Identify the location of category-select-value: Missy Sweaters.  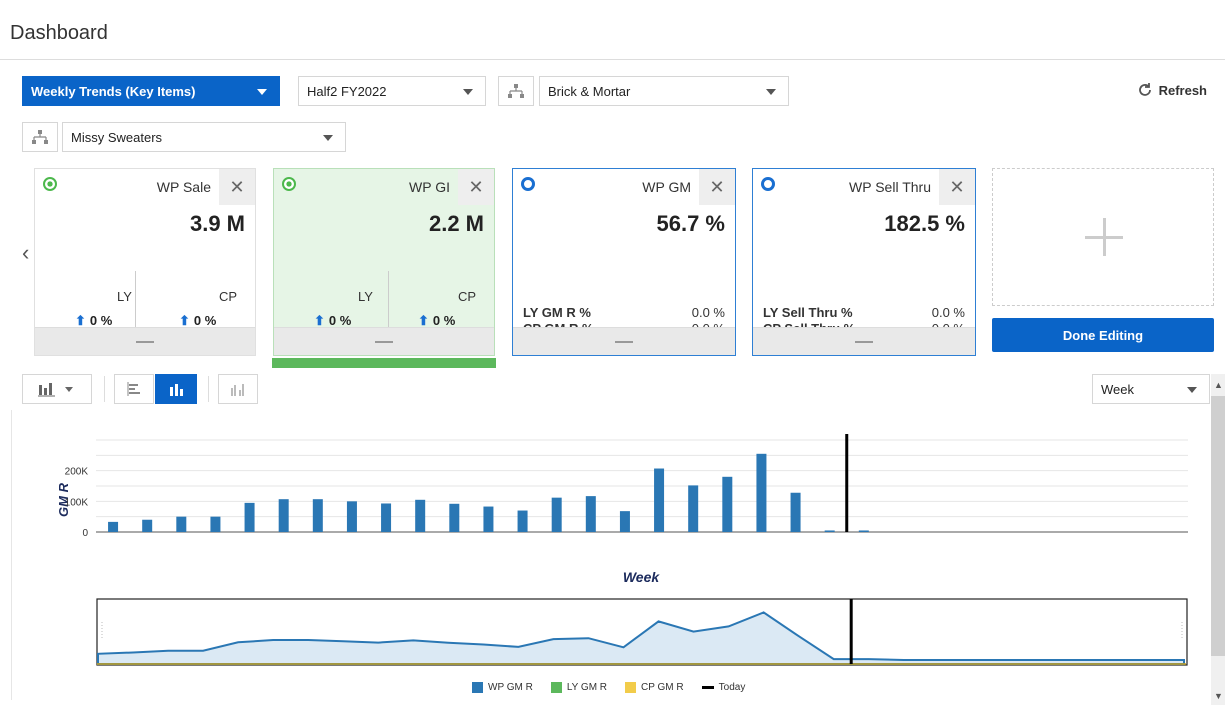
(117, 137).